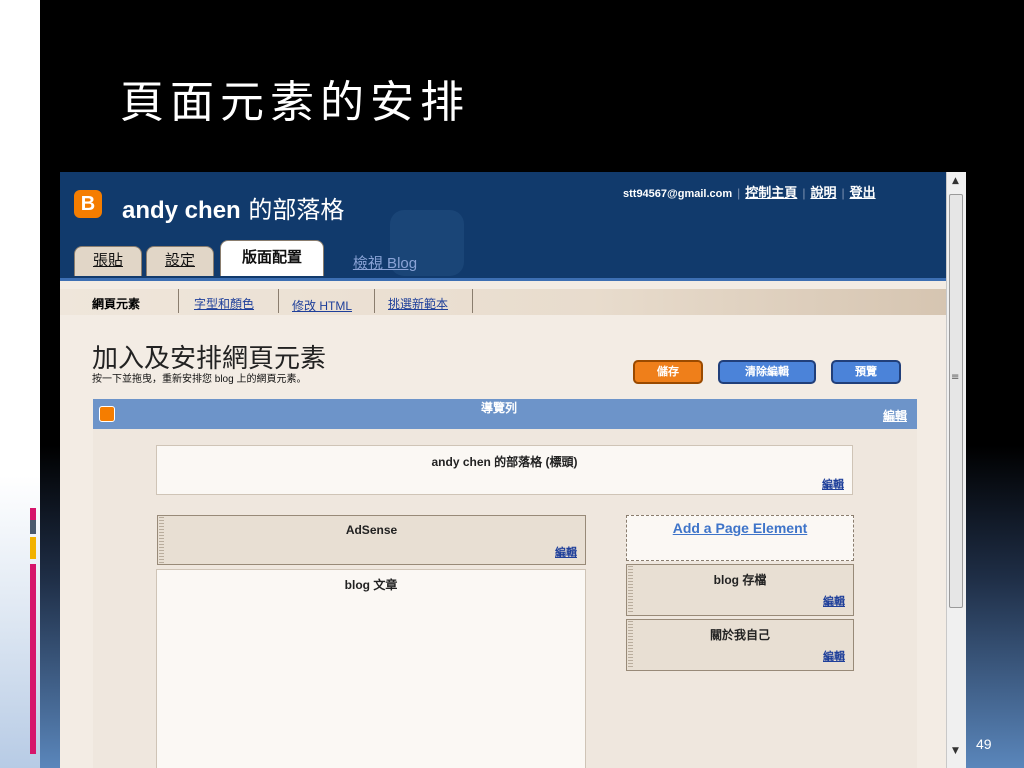  What do you see at coordinates (371, 530) in the screenshot?
I see `adsense-title: AdSense` at bounding box center [371, 530].